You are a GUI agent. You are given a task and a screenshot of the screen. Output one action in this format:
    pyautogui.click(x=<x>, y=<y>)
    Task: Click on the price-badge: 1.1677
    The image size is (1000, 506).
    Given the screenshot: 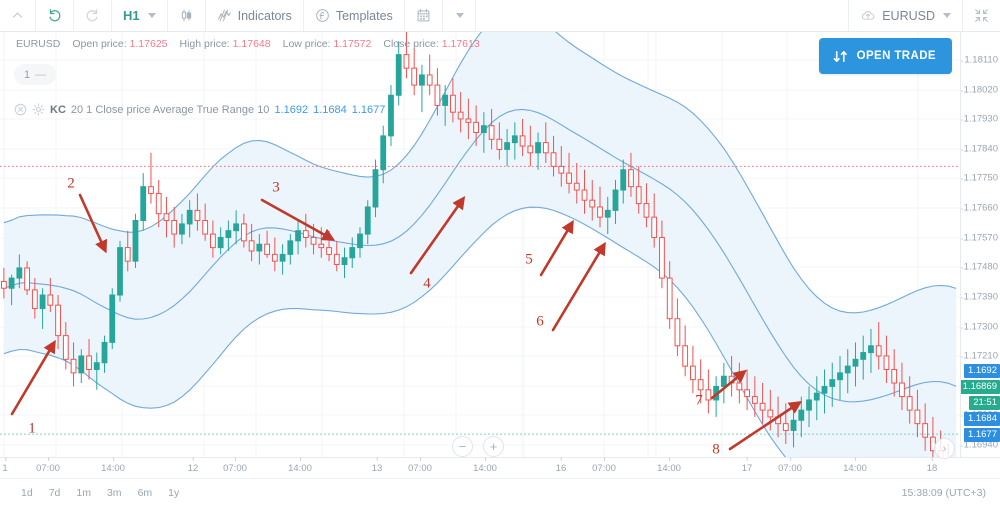 What is the action you would take?
    pyautogui.click(x=981, y=435)
    